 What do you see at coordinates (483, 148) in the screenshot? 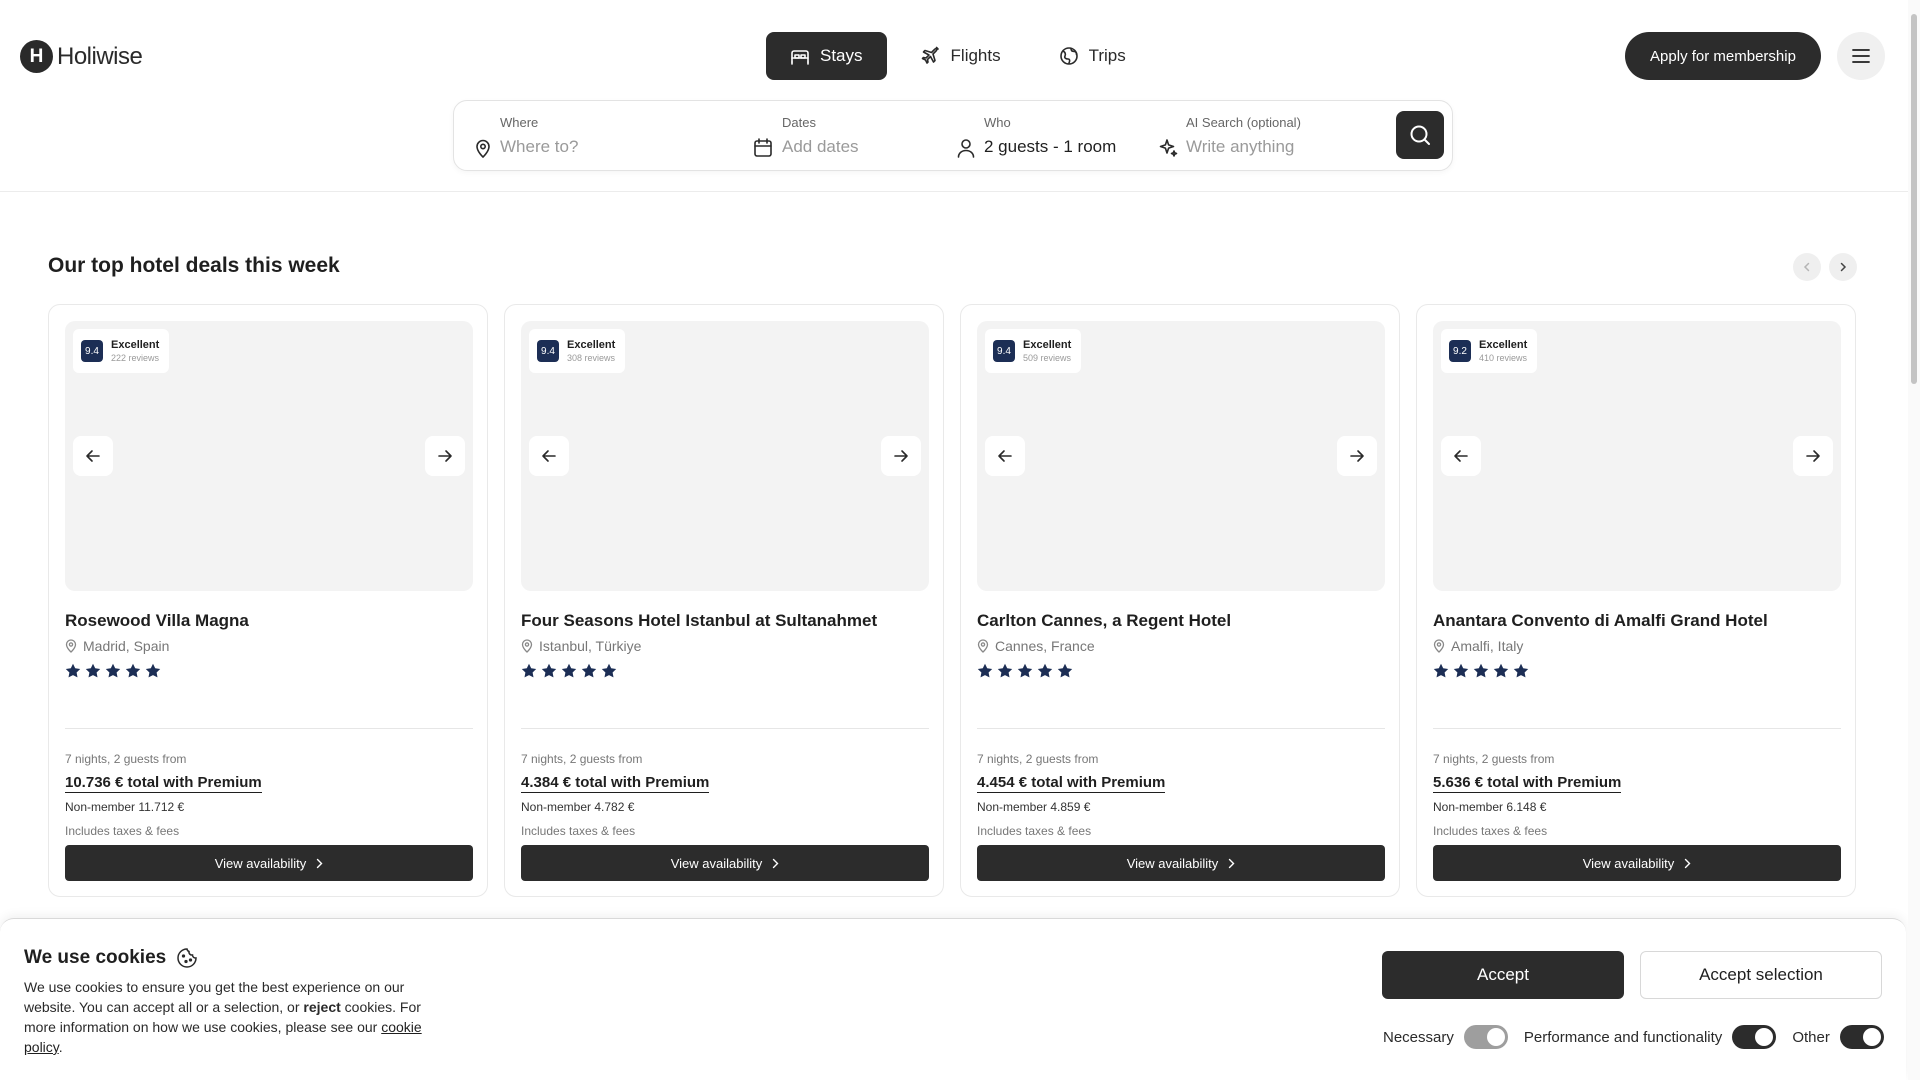
I see `location-pin-icon` at bounding box center [483, 148].